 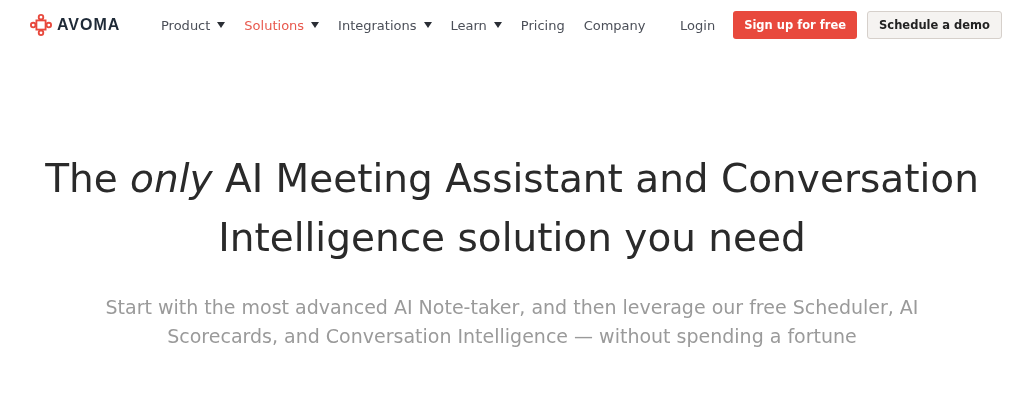 What do you see at coordinates (934, 25) in the screenshot?
I see `demo-button: Schedule a demo` at bounding box center [934, 25].